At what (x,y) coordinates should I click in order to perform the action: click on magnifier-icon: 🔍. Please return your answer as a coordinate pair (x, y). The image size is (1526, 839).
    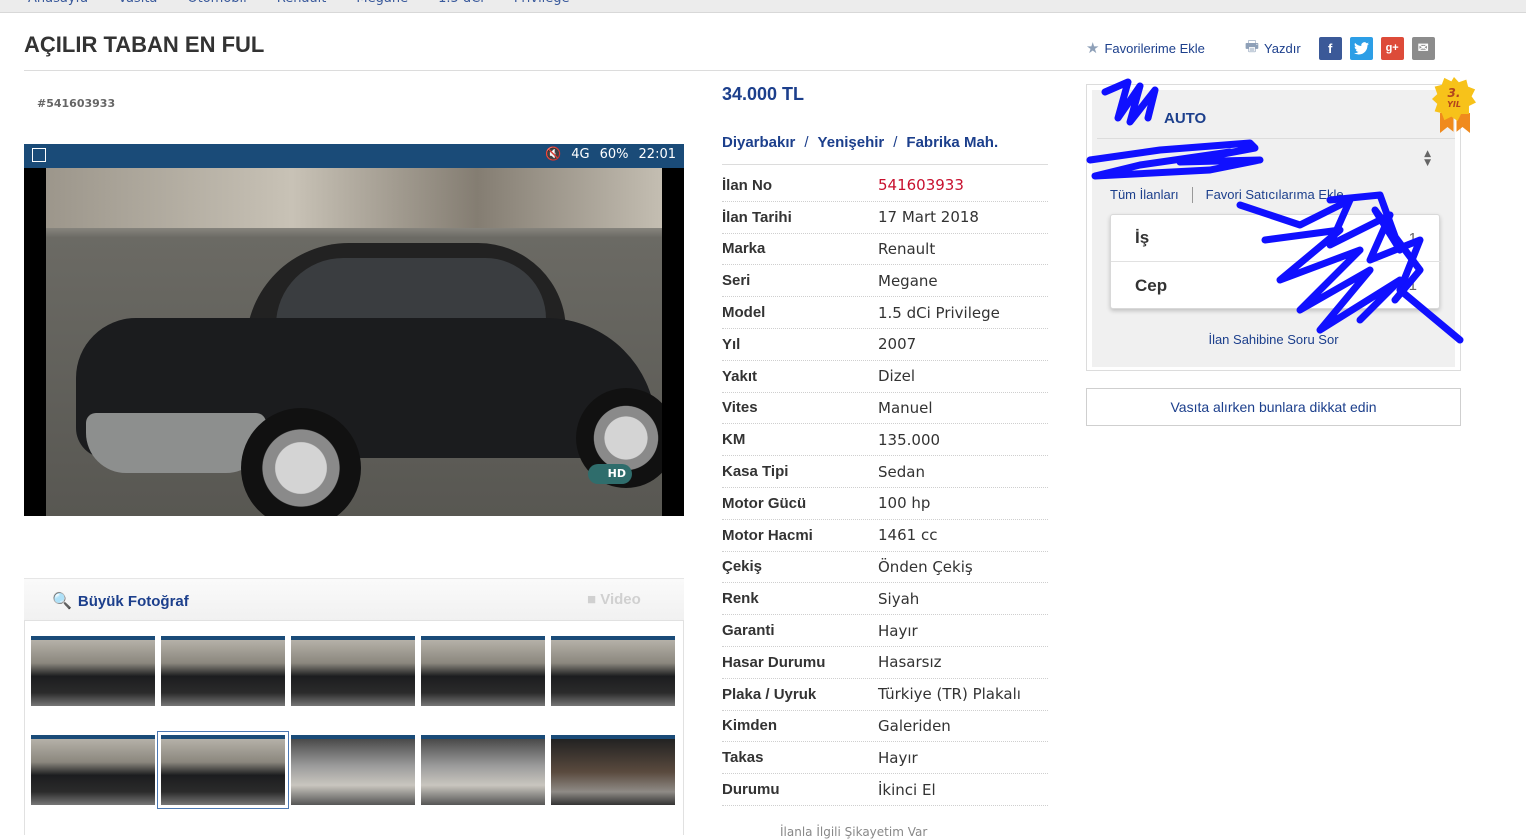
    Looking at the image, I should click on (62, 601).